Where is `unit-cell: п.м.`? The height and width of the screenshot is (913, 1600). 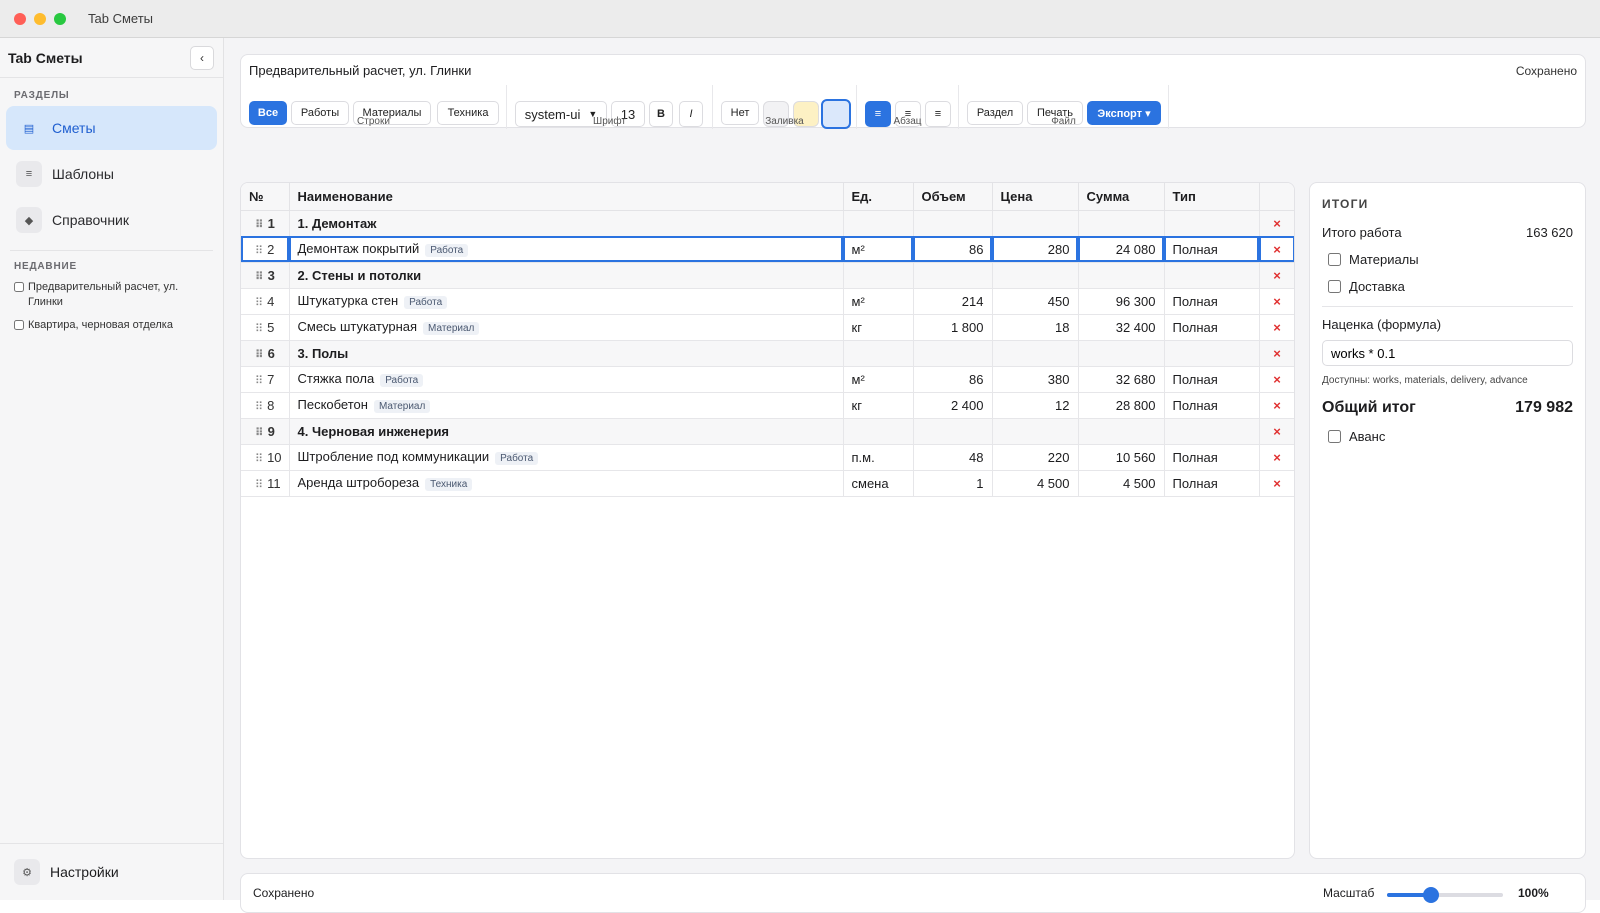
unit-cell: п.м. is located at coordinates (878, 457).